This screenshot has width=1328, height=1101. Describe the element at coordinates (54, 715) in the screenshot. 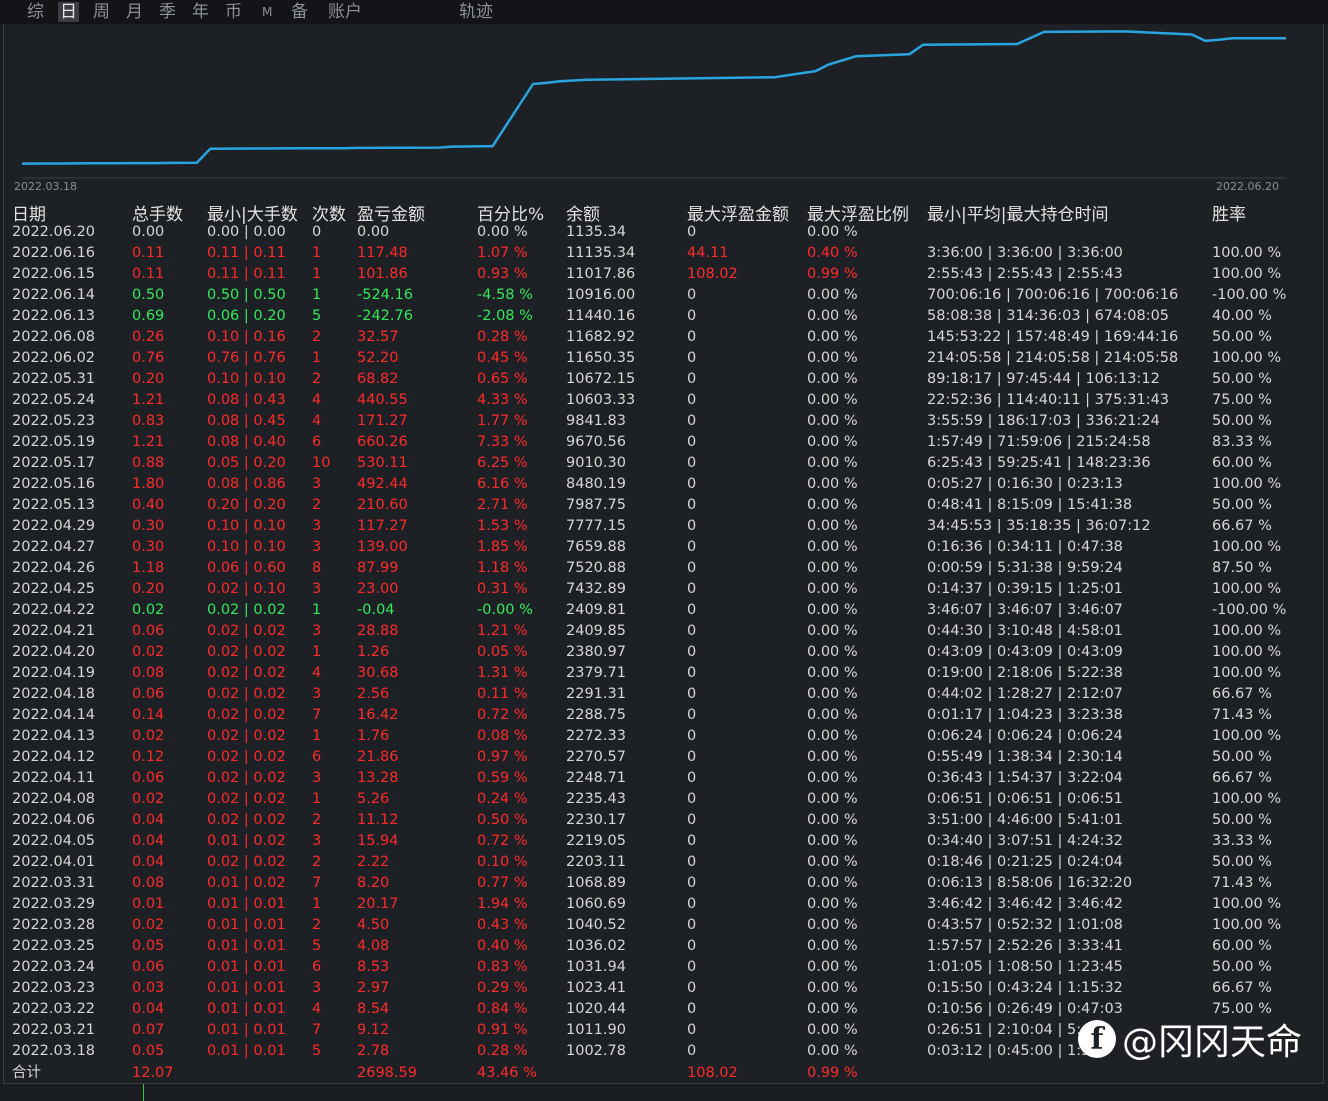

I see `row-date: 2022.04.14` at that location.